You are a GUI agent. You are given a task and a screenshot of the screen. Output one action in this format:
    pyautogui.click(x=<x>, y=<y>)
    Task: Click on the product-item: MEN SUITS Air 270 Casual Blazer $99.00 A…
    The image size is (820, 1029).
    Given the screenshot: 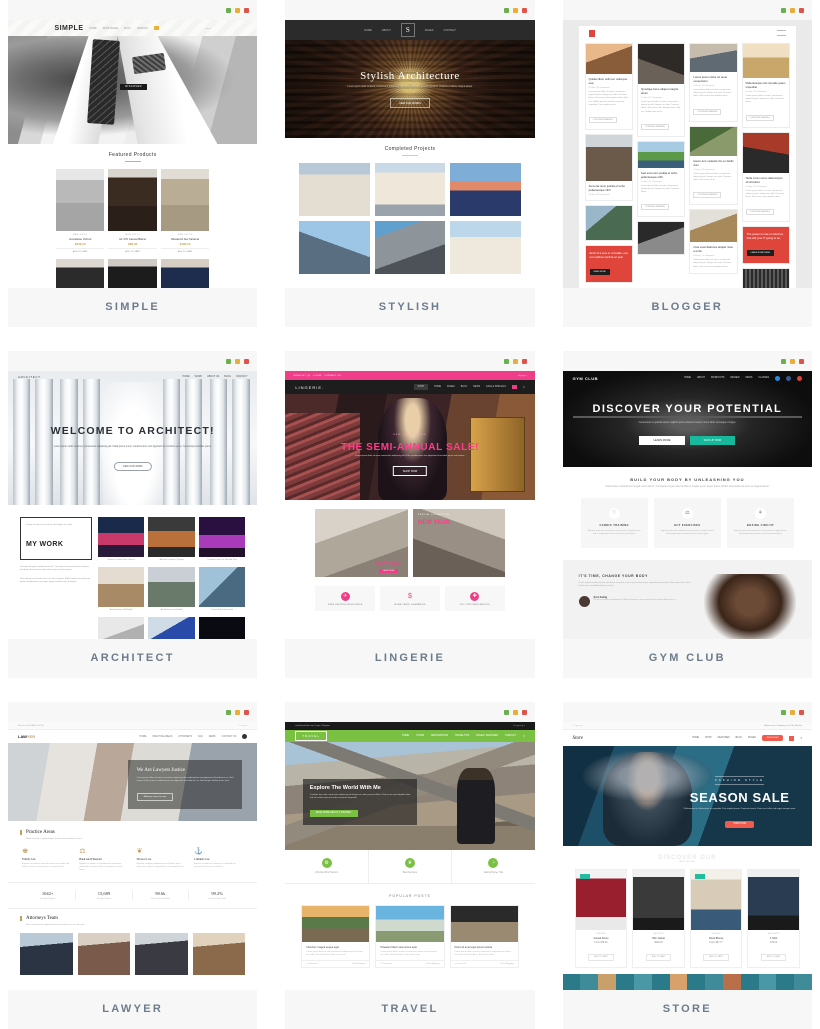 What is the action you would take?
    pyautogui.click(x=132, y=212)
    